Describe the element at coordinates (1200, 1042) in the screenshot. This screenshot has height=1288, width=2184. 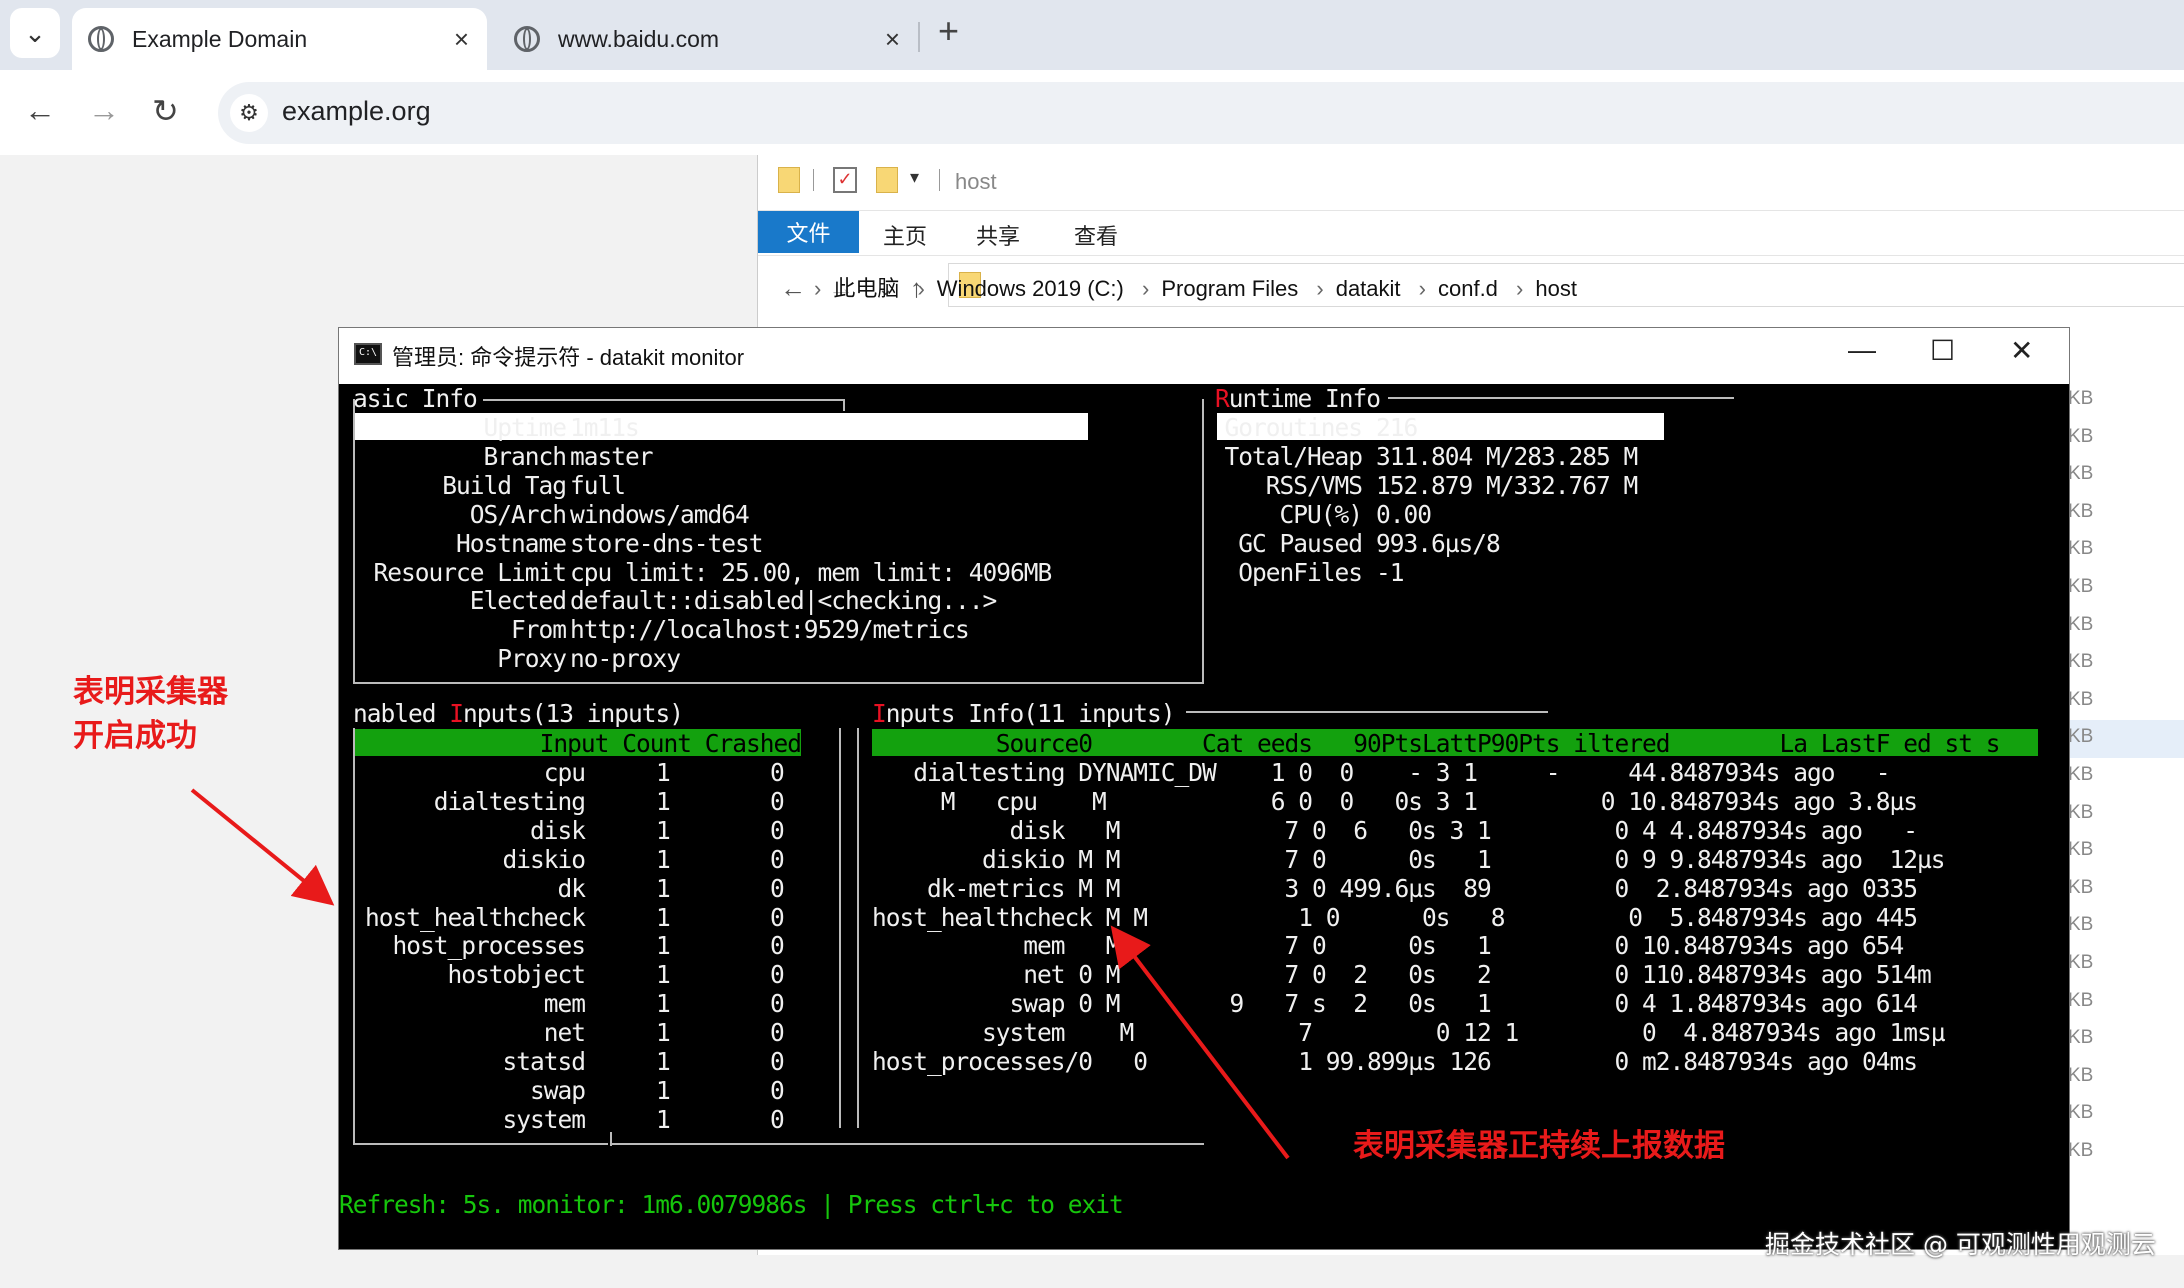
I see `arrow-right` at that location.